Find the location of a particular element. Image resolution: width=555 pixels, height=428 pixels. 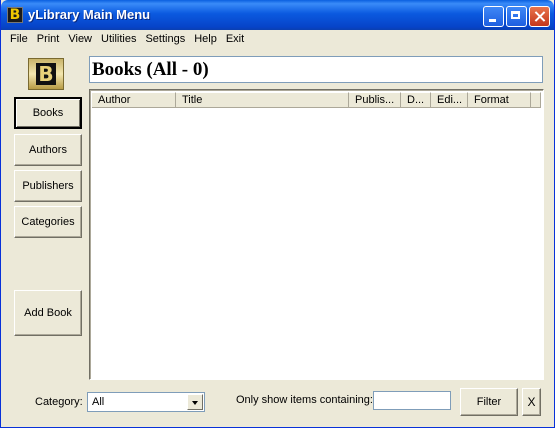

category-label: Category: is located at coordinates (59, 402).